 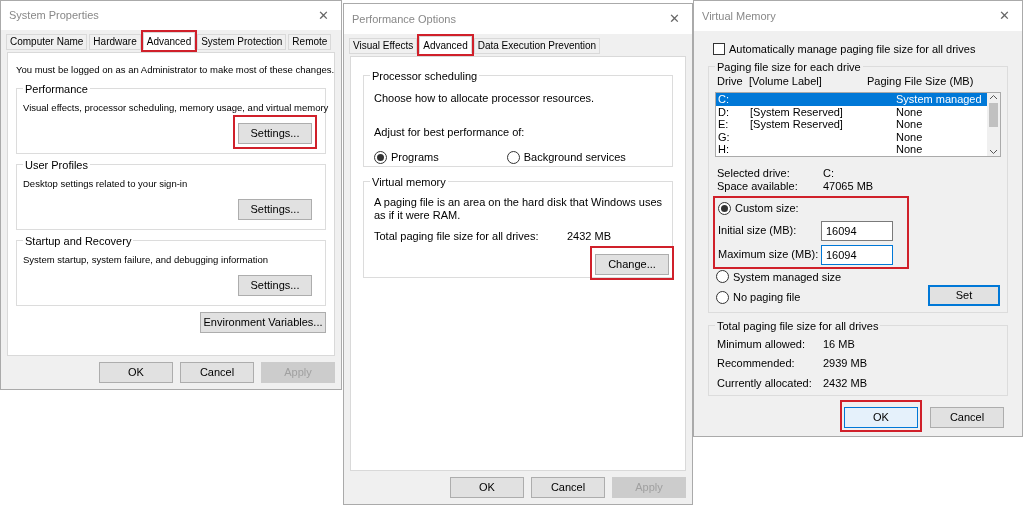 What do you see at coordinates (920, 81) in the screenshot?
I see `column-header: Paging File Size (MB)` at bounding box center [920, 81].